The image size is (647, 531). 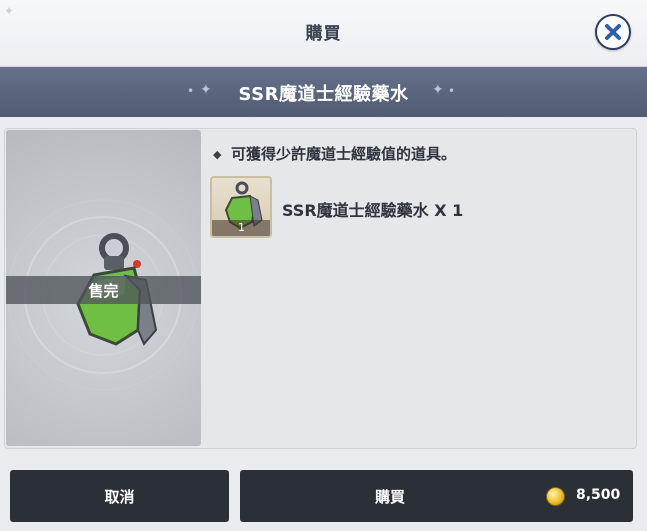 What do you see at coordinates (9, 11) in the screenshot?
I see `corner-sparkle-icon: ✦` at bounding box center [9, 11].